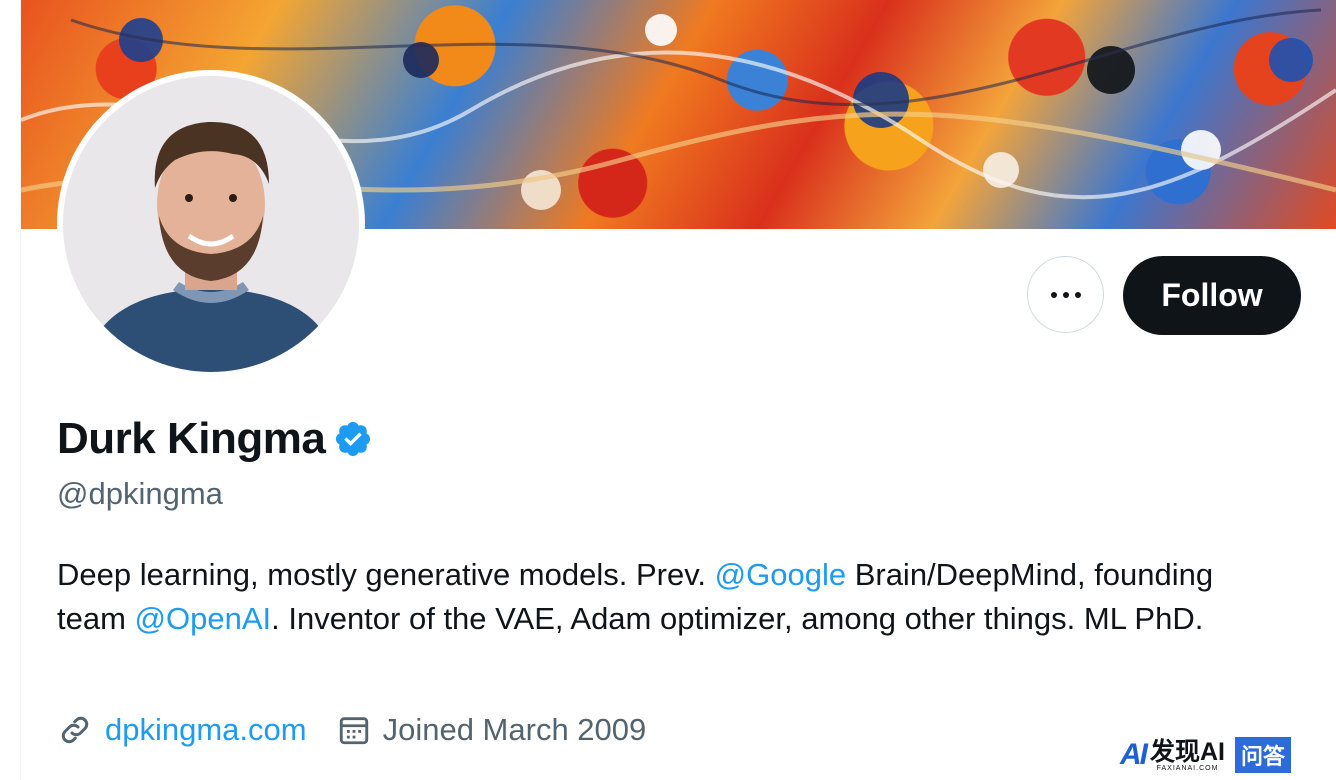 This screenshot has width=1336, height=780. I want to click on follow-button: Follow, so click(1212, 295).